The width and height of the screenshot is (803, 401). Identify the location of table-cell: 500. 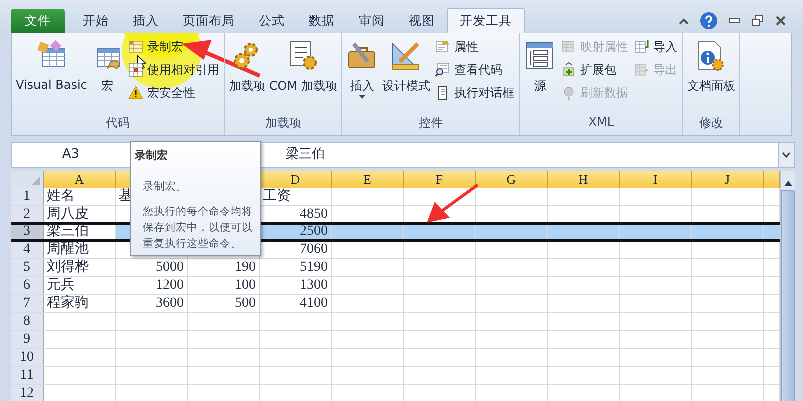
(224, 303).